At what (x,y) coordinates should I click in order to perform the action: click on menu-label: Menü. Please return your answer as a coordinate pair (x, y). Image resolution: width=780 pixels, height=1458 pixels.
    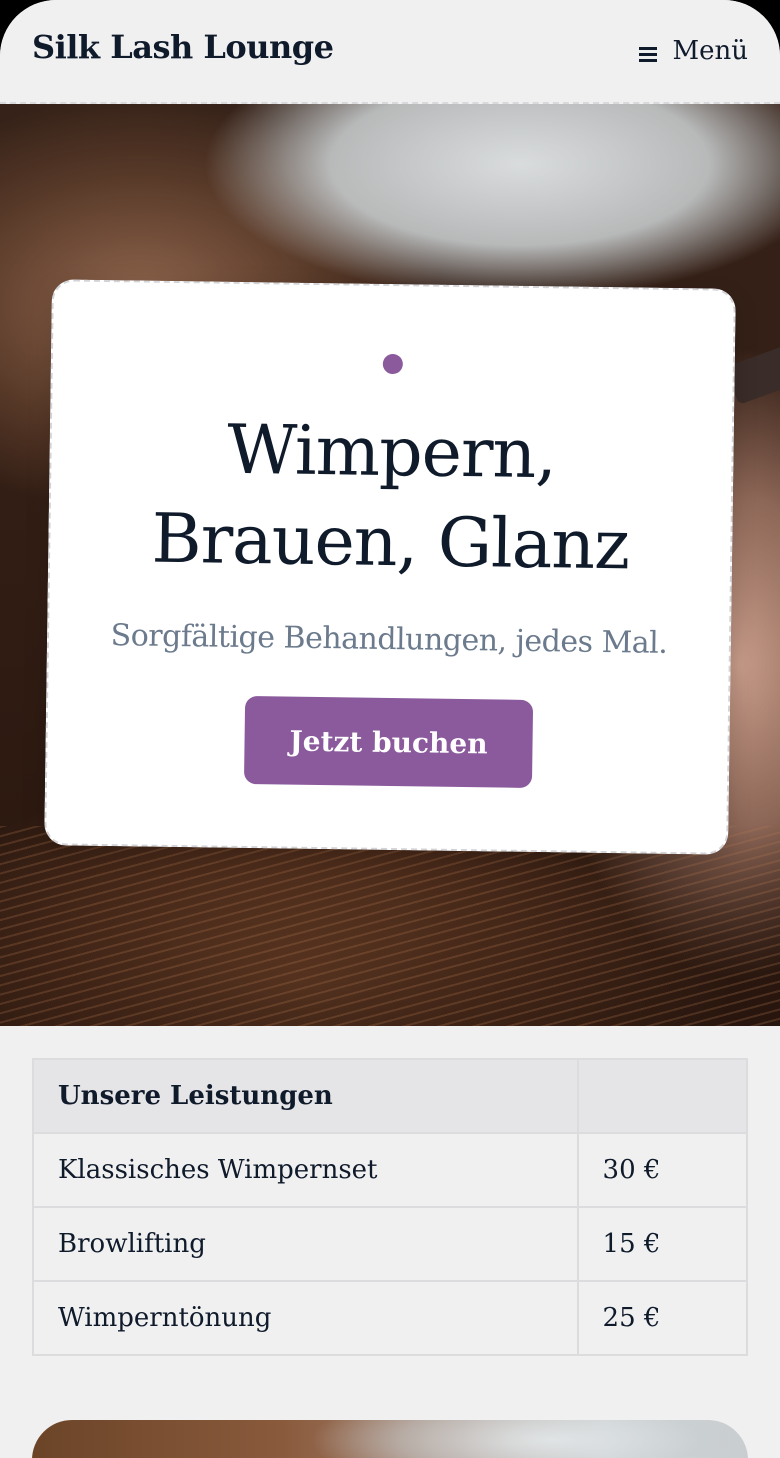
    Looking at the image, I should click on (710, 51).